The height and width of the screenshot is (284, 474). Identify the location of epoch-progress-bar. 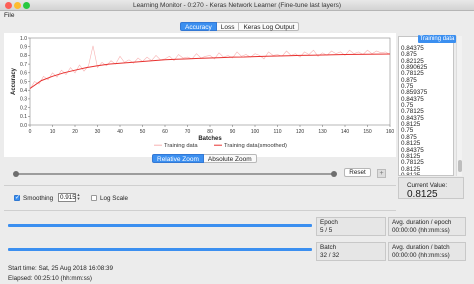
(160, 225).